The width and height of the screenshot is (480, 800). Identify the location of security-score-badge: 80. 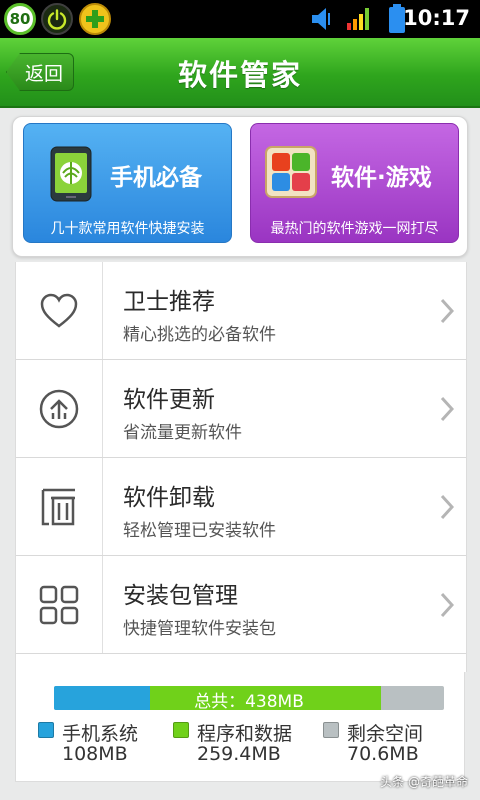
(20, 19).